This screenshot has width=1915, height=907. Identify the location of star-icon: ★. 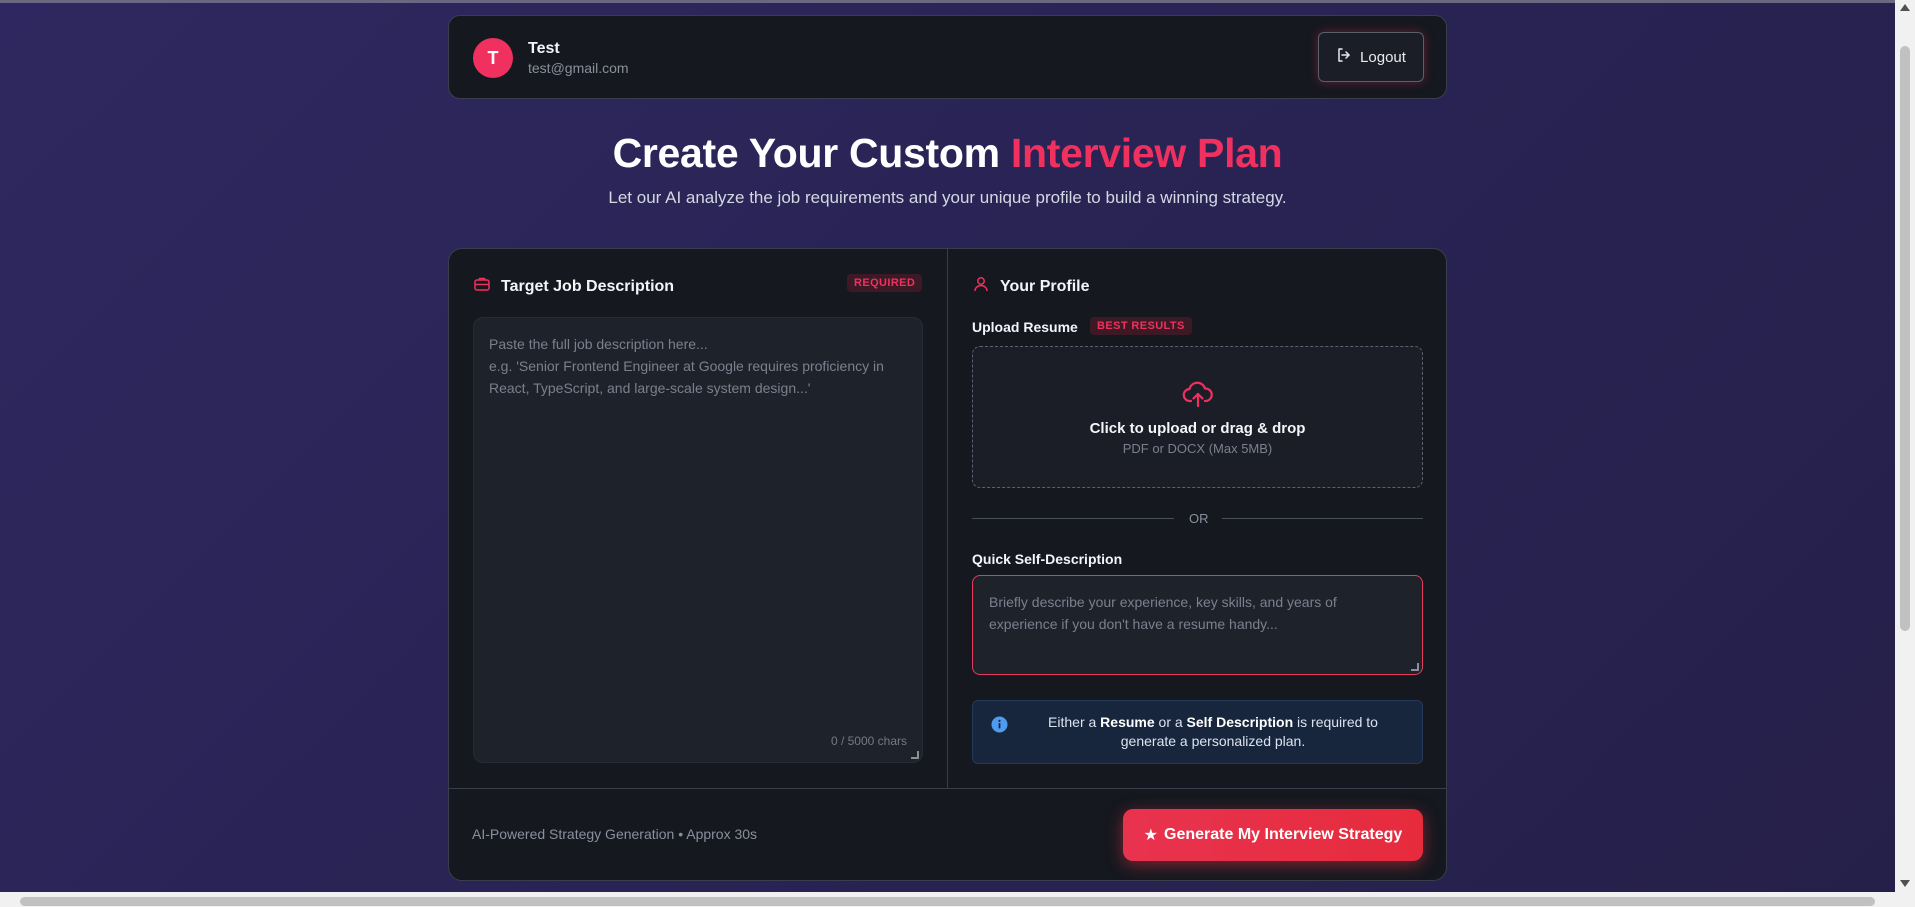
(1151, 835).